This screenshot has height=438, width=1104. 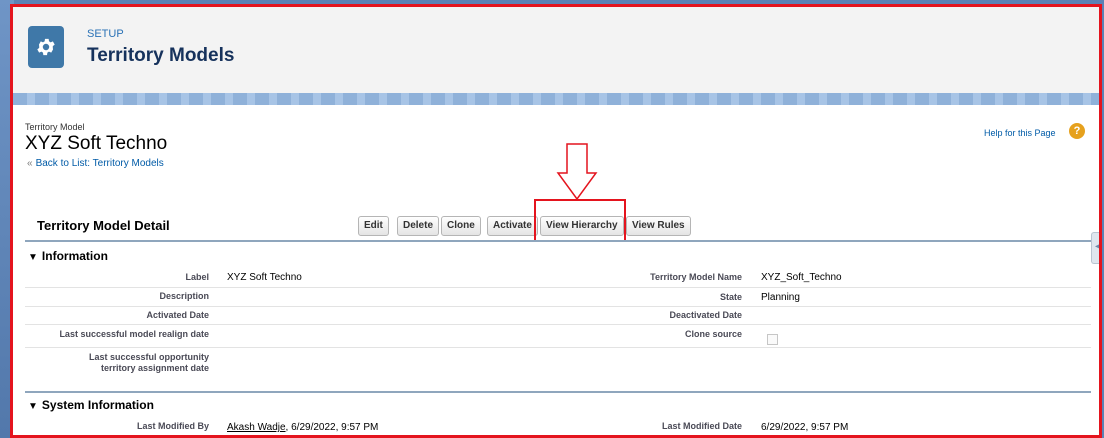 What do you see at coordinates (184, 296) in the screenshot?
I see `description-field-label: Description` at bounding box center [184, 296].